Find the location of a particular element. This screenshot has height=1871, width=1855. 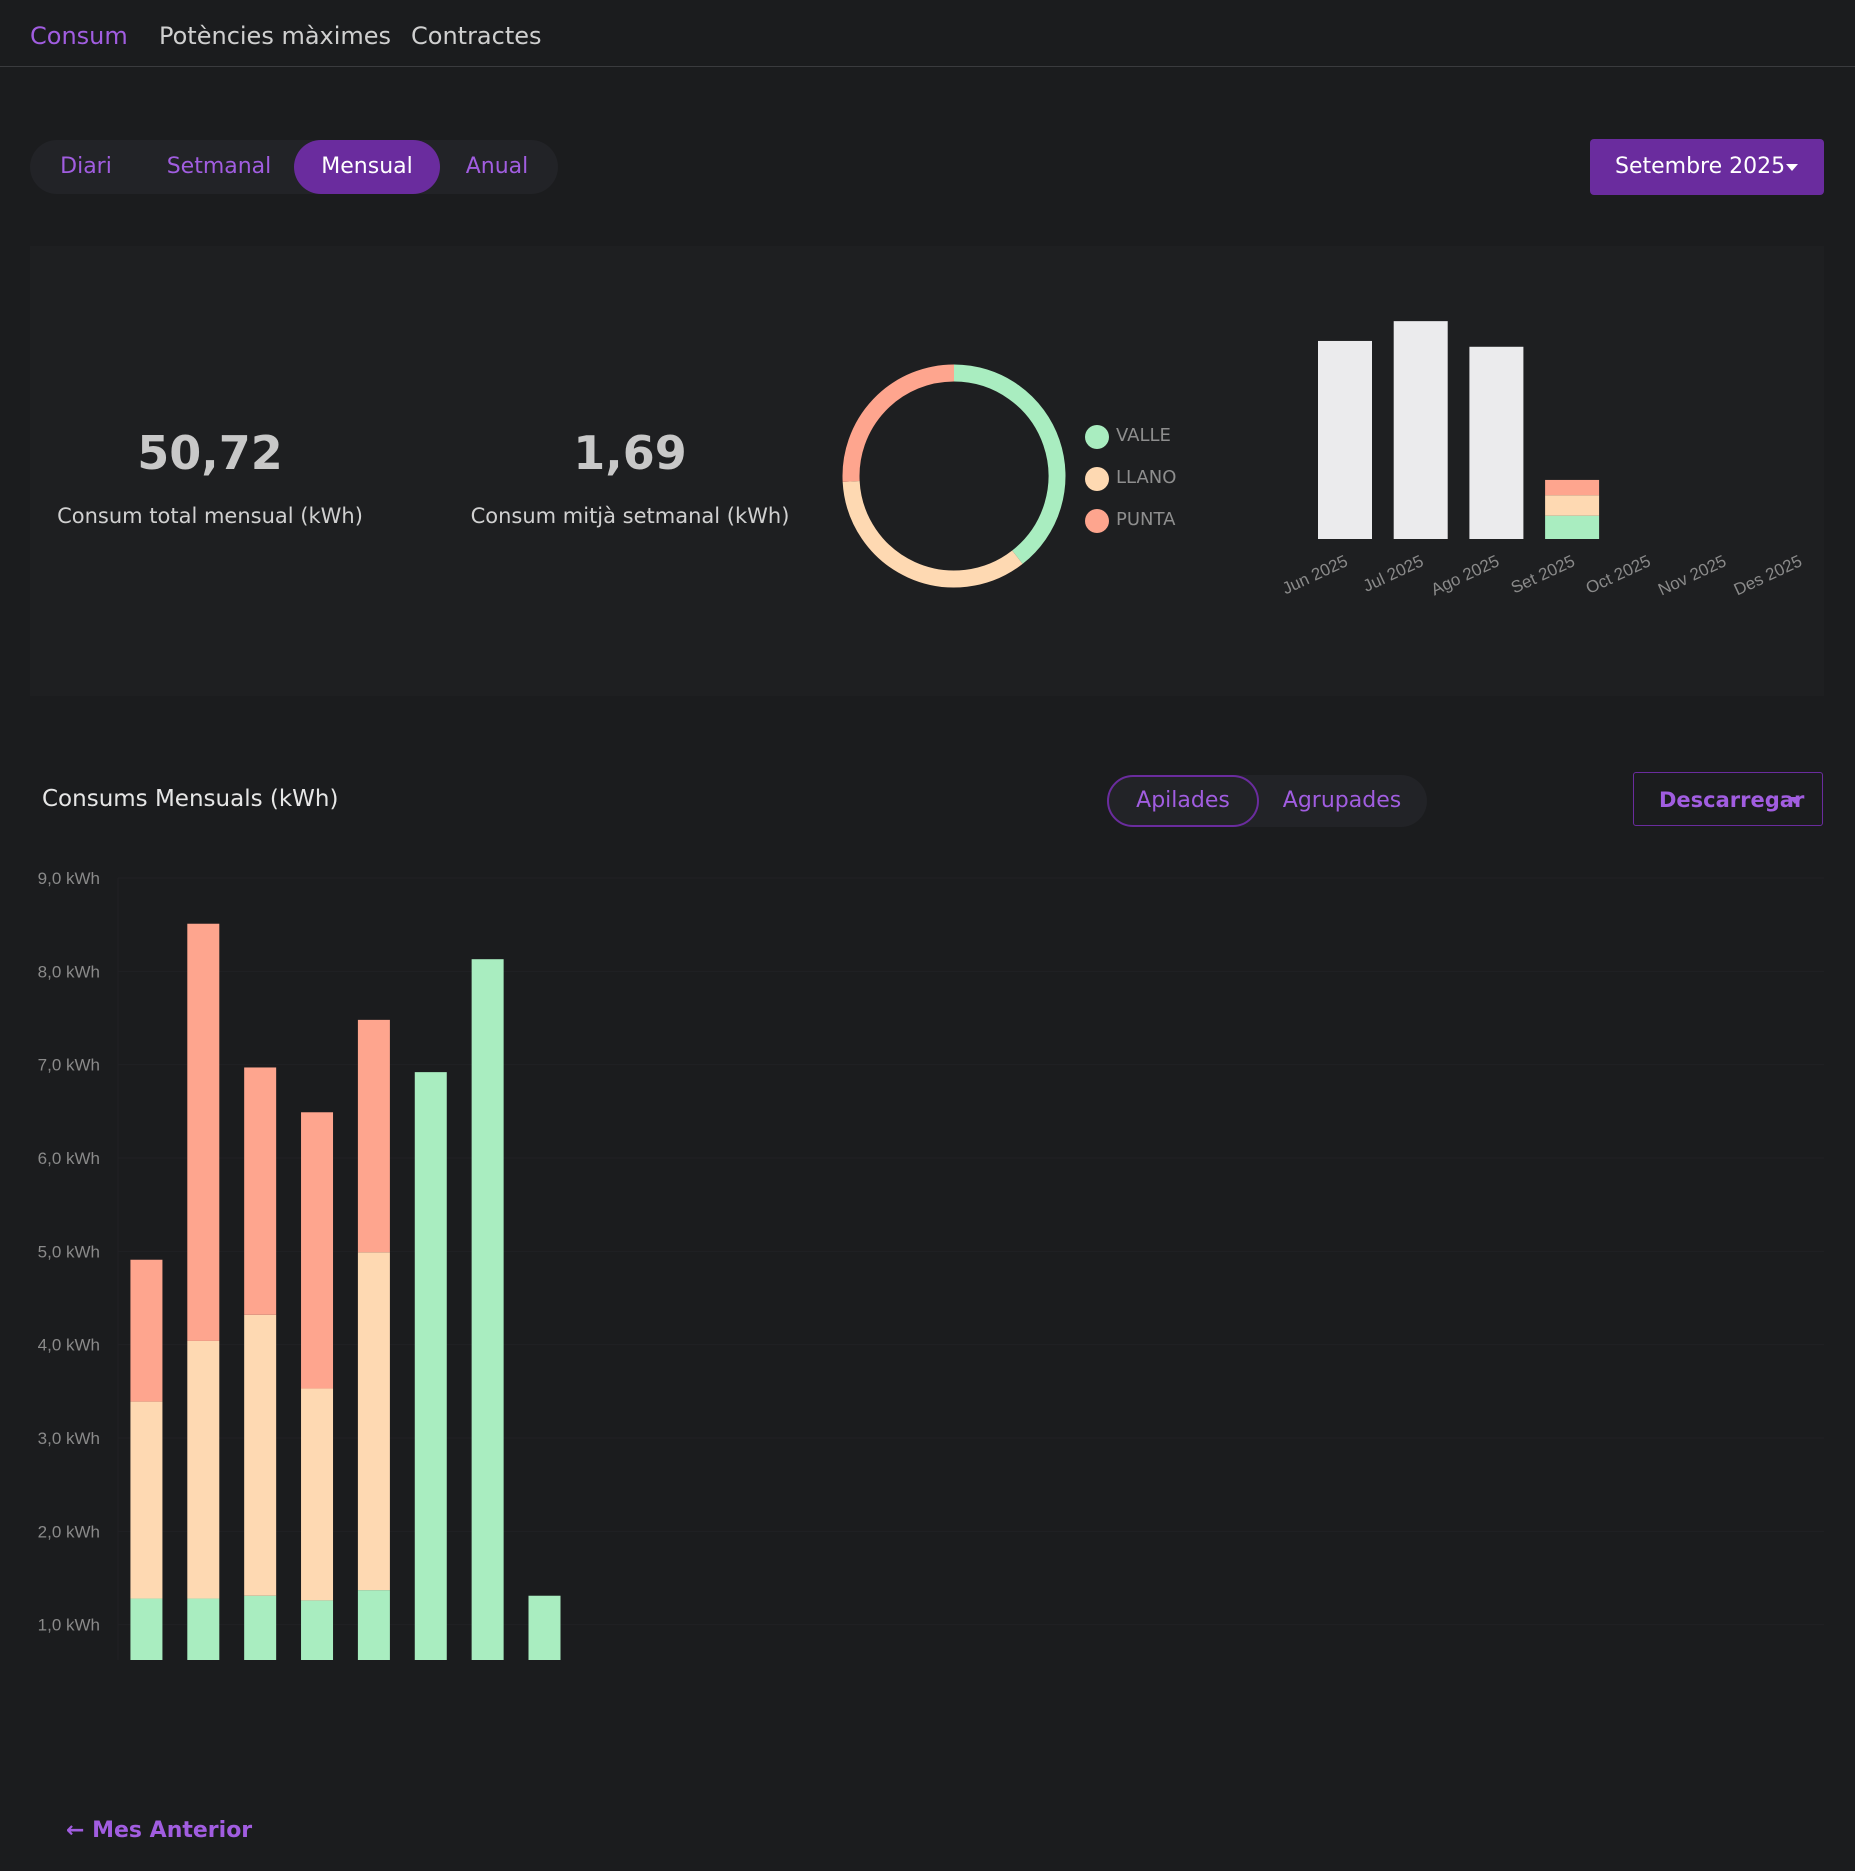

period-selector: Diari Setmanal Mensual Anual is located at coordinates (294, 167).